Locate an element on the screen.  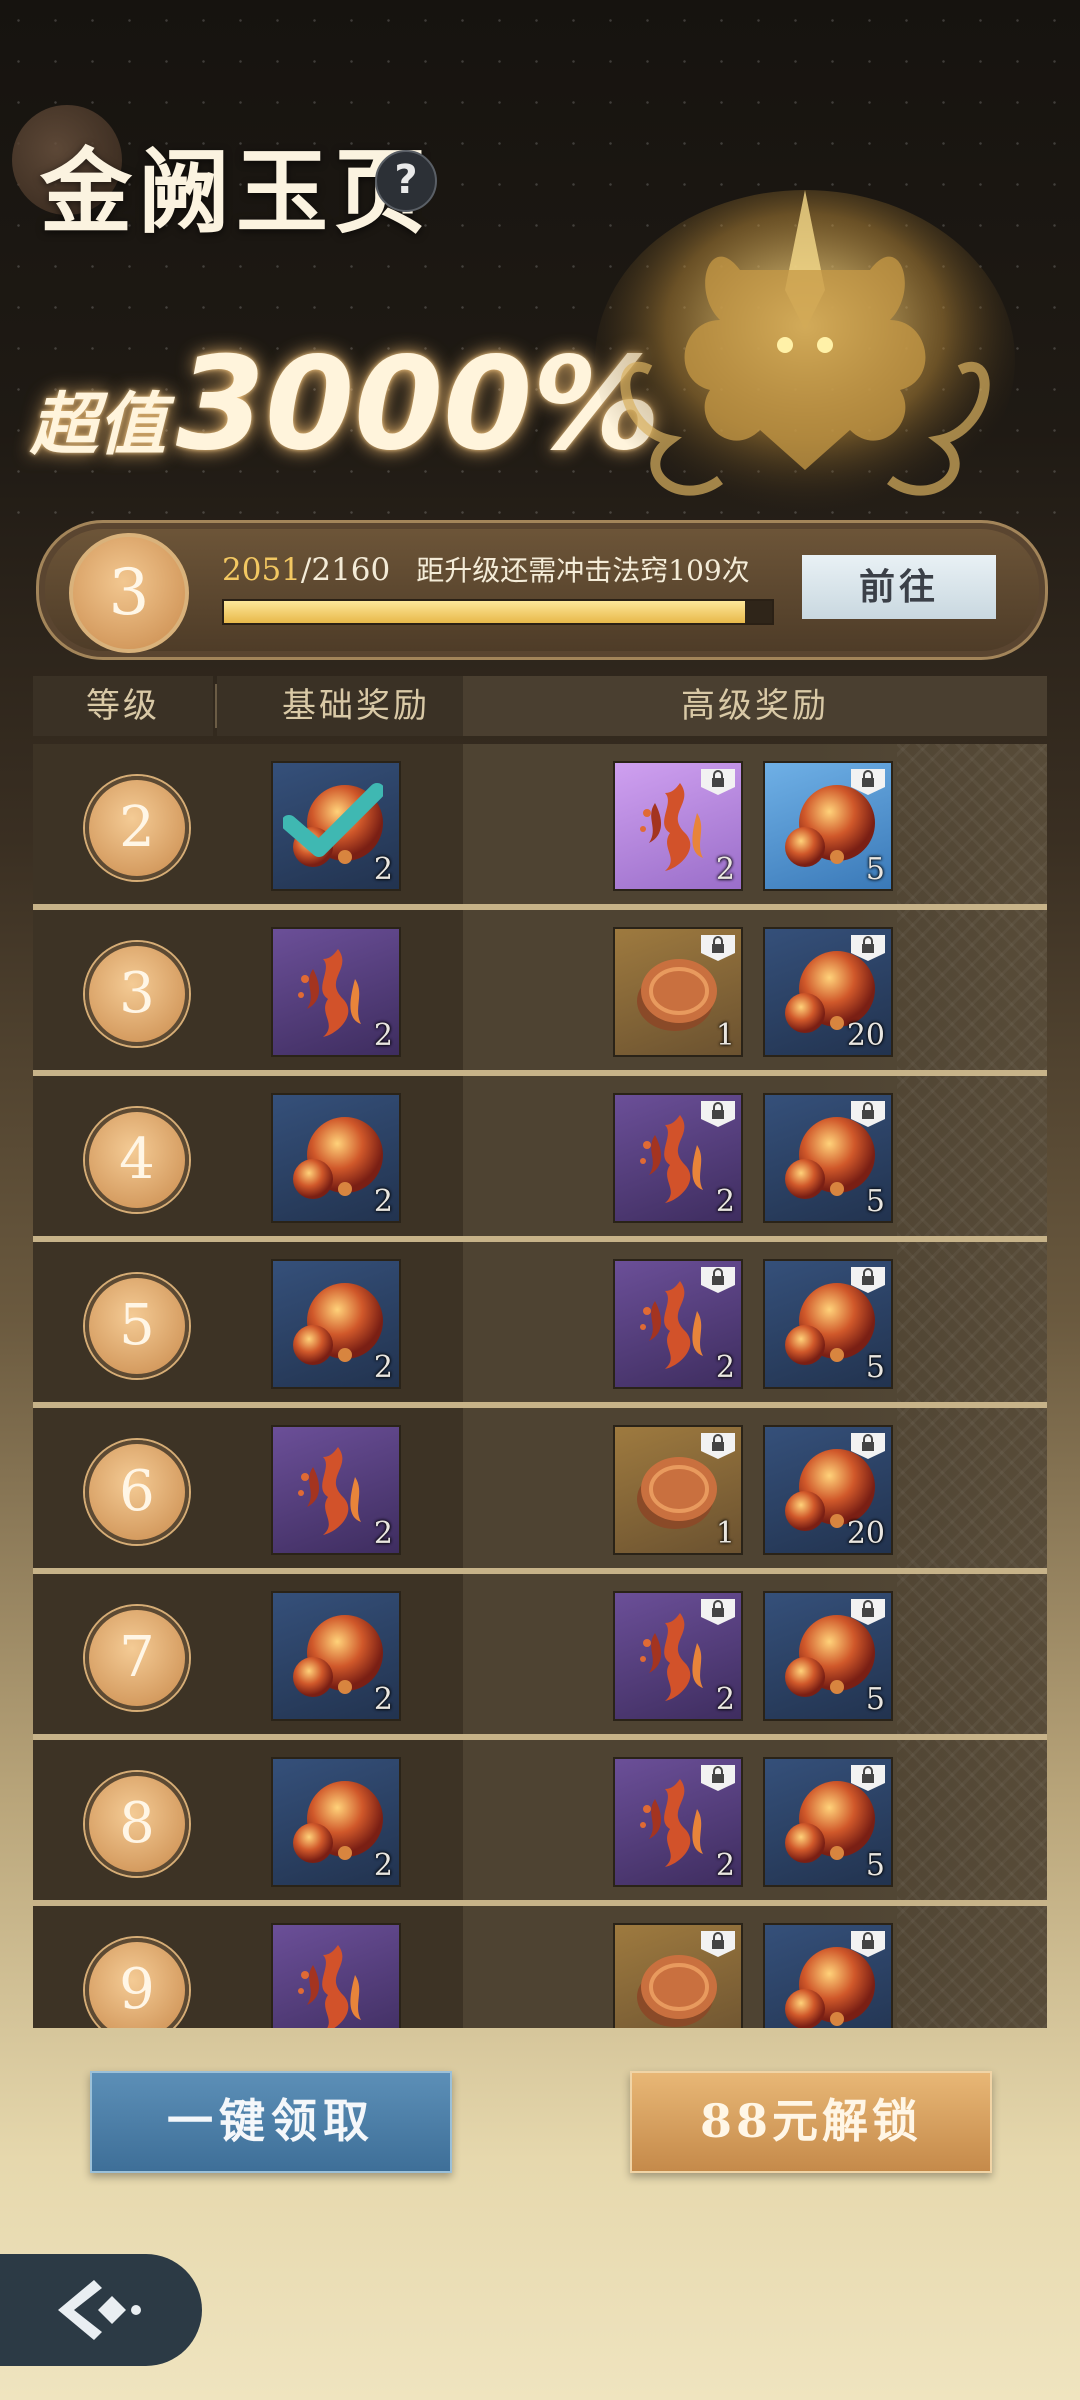
reward-item-flame is located at coordinates (336, 1975).